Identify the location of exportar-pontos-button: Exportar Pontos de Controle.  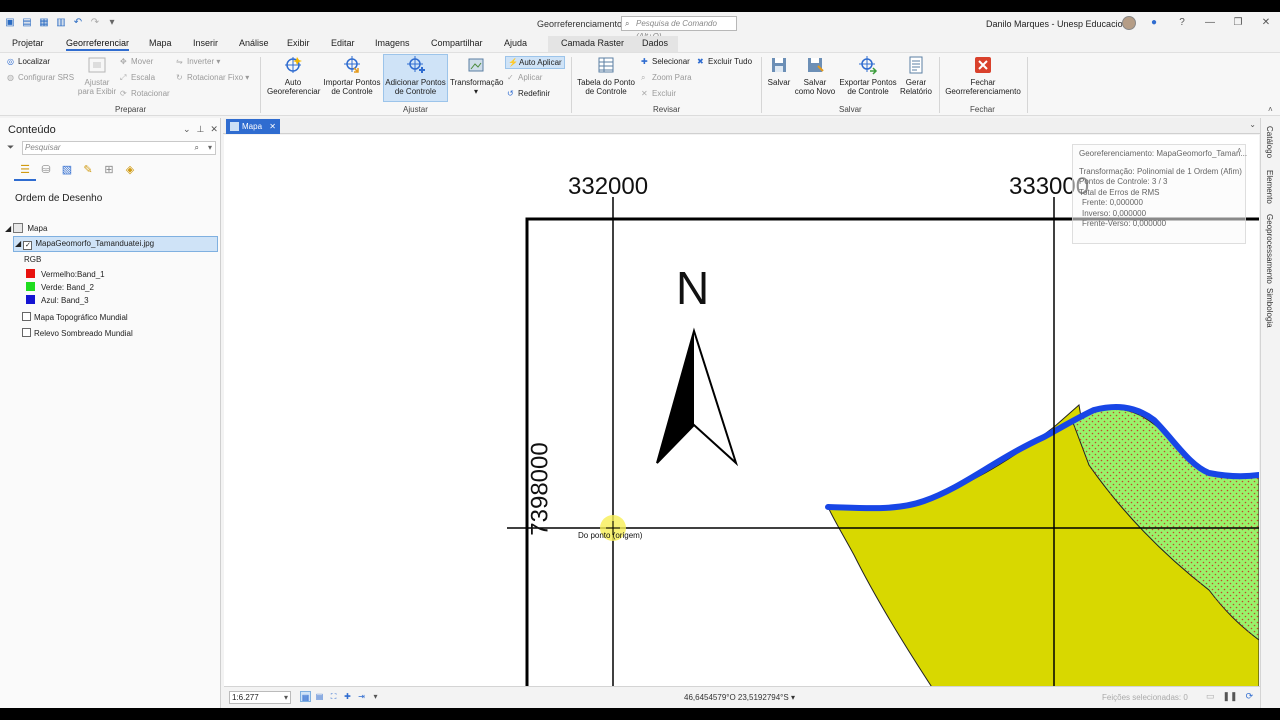
(868, 75).